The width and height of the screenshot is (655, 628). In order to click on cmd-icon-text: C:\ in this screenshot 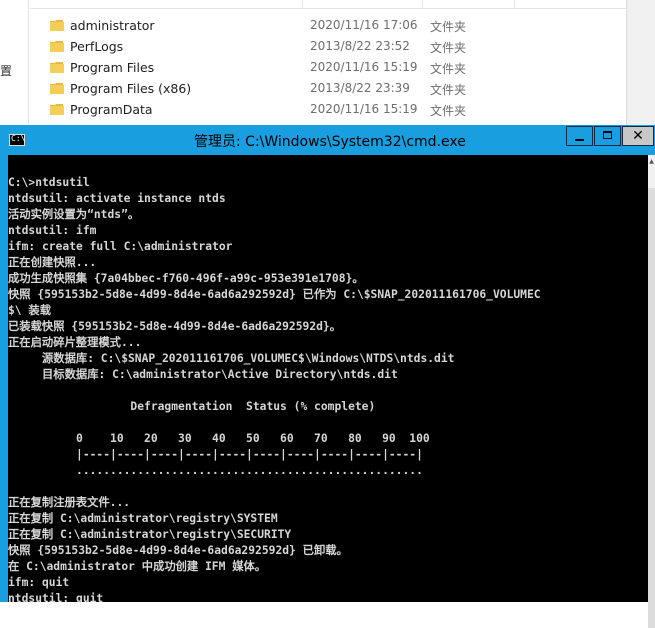, I will do `click(18, 138)`.